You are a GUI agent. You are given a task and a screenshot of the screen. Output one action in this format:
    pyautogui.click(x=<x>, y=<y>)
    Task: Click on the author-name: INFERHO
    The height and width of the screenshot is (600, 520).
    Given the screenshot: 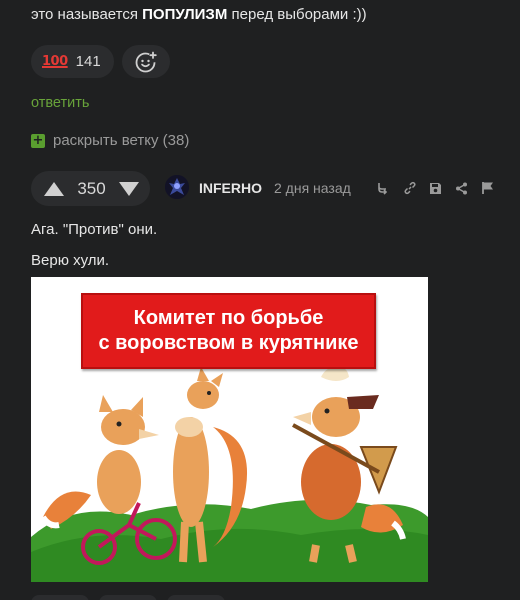 What is the action you would take?
    pyautogui.click(x=230, y=188)
    